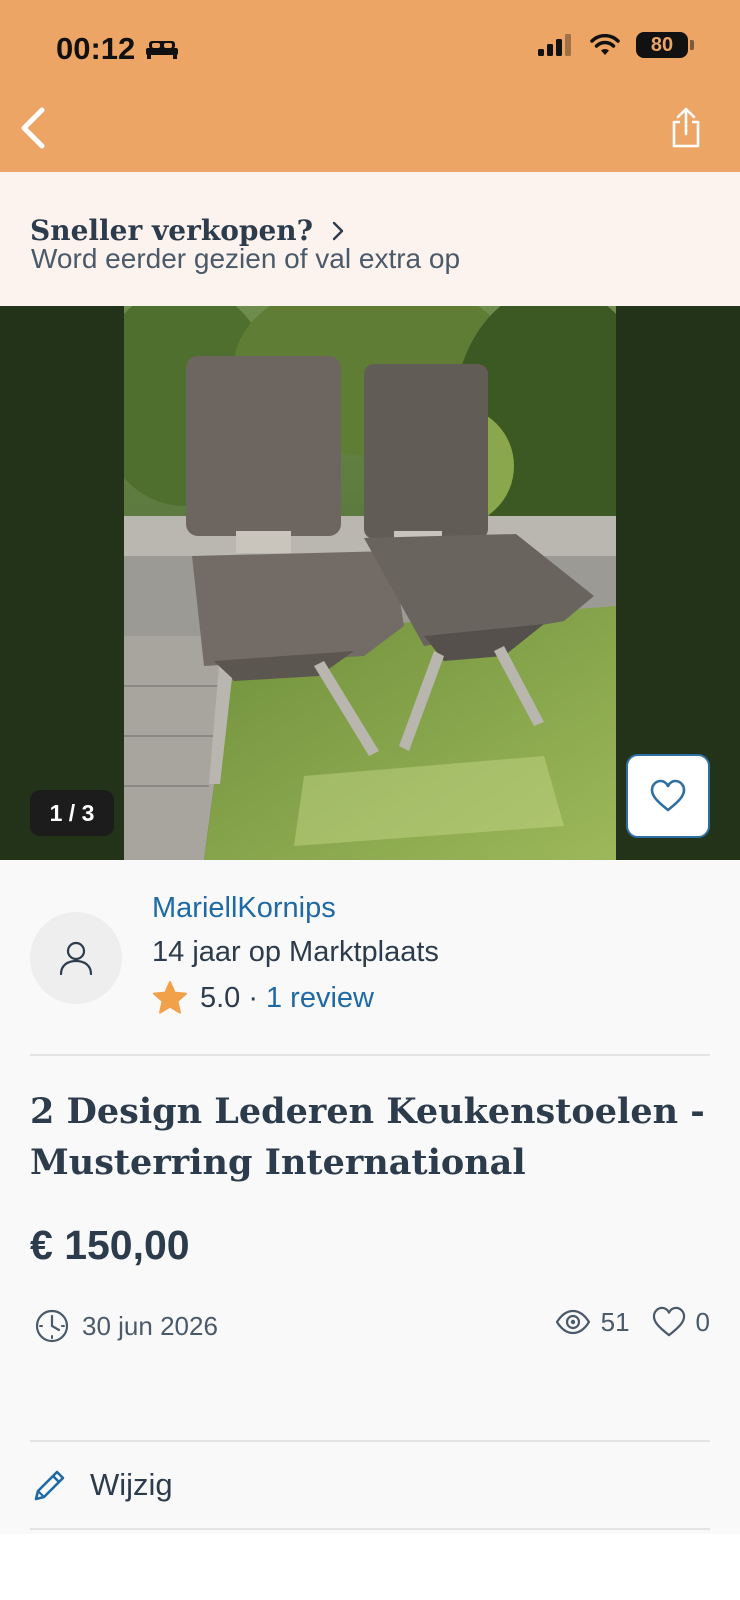 Image resolution: width=740 pixels, height=1600 pixels. I want to click on status-bar-time-group: 00:12, so click(117, 49).